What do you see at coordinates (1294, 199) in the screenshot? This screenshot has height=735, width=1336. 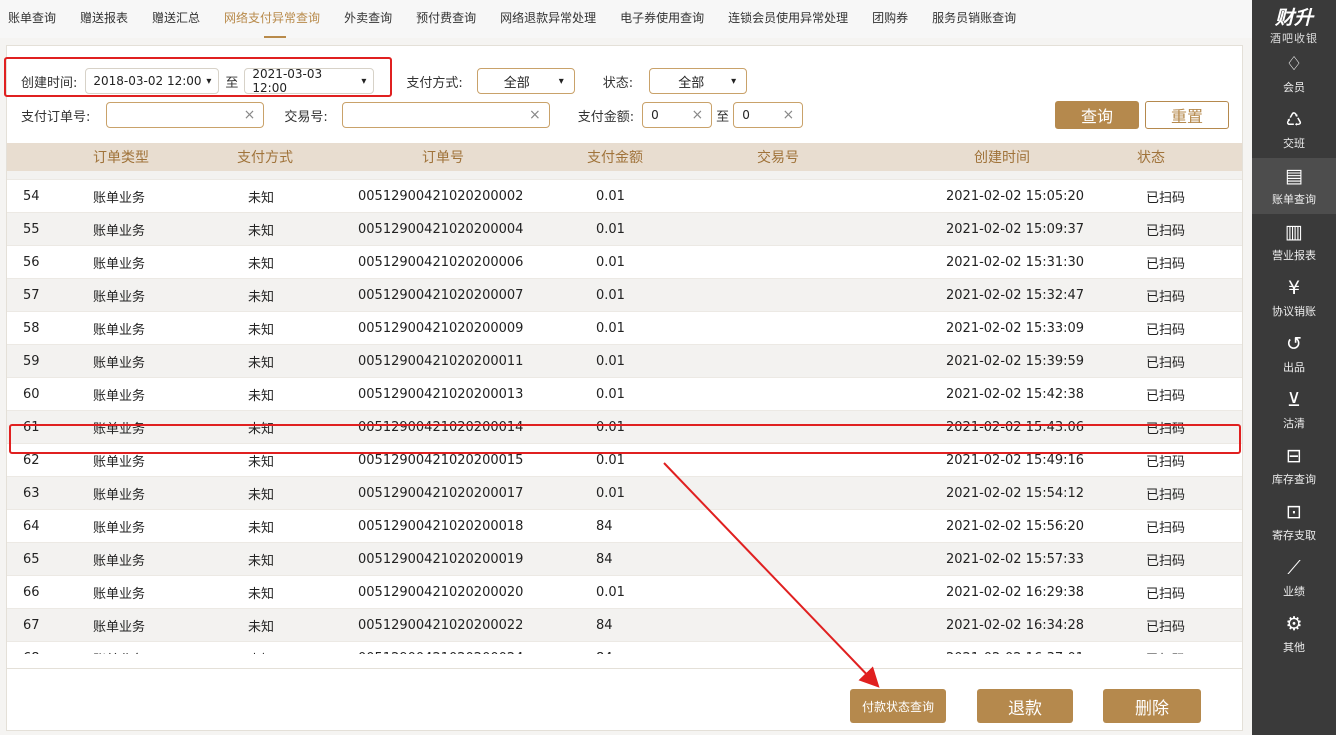 I see `sidebar-item-label: 账单查询` at bounding box center [1294, 199].